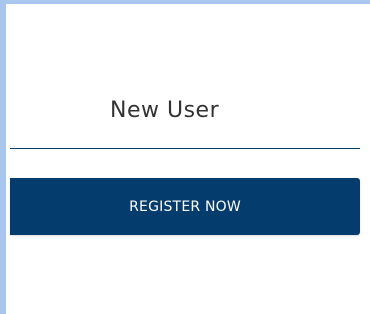  What do you see at coordinates (185, 148) in the screenshot?
I see `heading-divider` at bounding box center [185, 148].